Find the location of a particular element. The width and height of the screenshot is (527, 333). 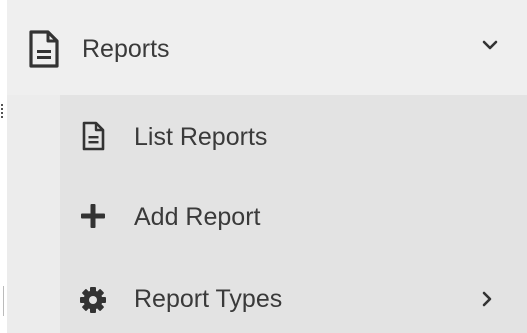

menu-item-label: Reports is located at coordinates (126, 49).